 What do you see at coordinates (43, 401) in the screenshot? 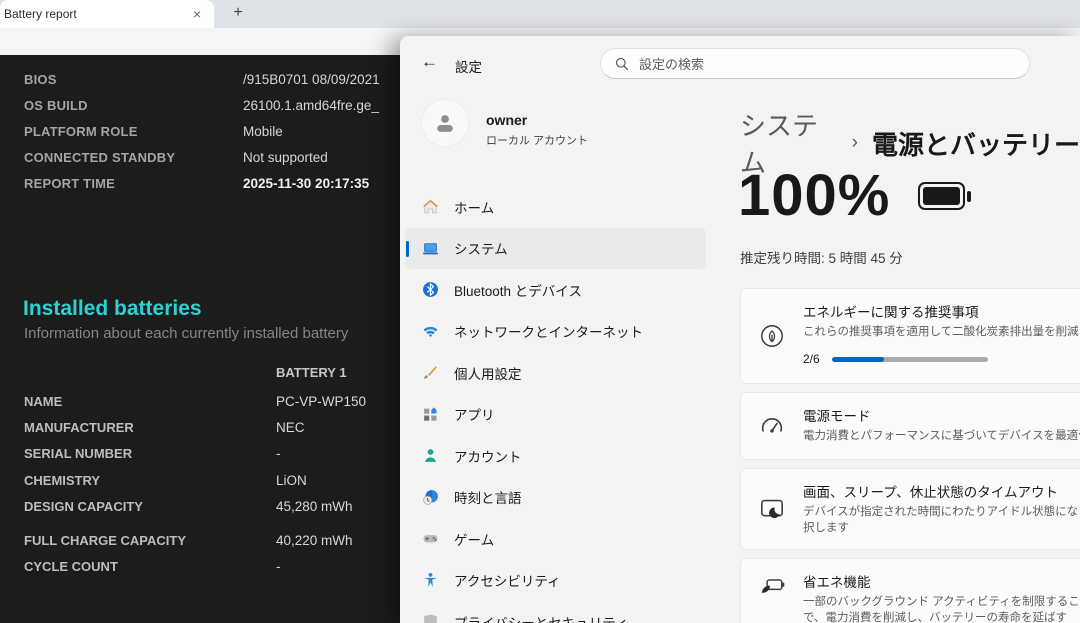
I see `row-label: NAME` at bounding box center [43, 401].